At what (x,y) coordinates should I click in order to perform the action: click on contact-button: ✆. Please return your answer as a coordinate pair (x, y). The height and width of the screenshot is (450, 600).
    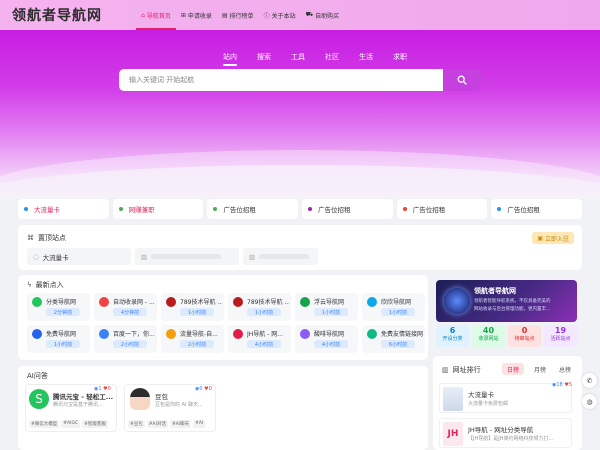
    Looking at the image, I should click on (589, 380).